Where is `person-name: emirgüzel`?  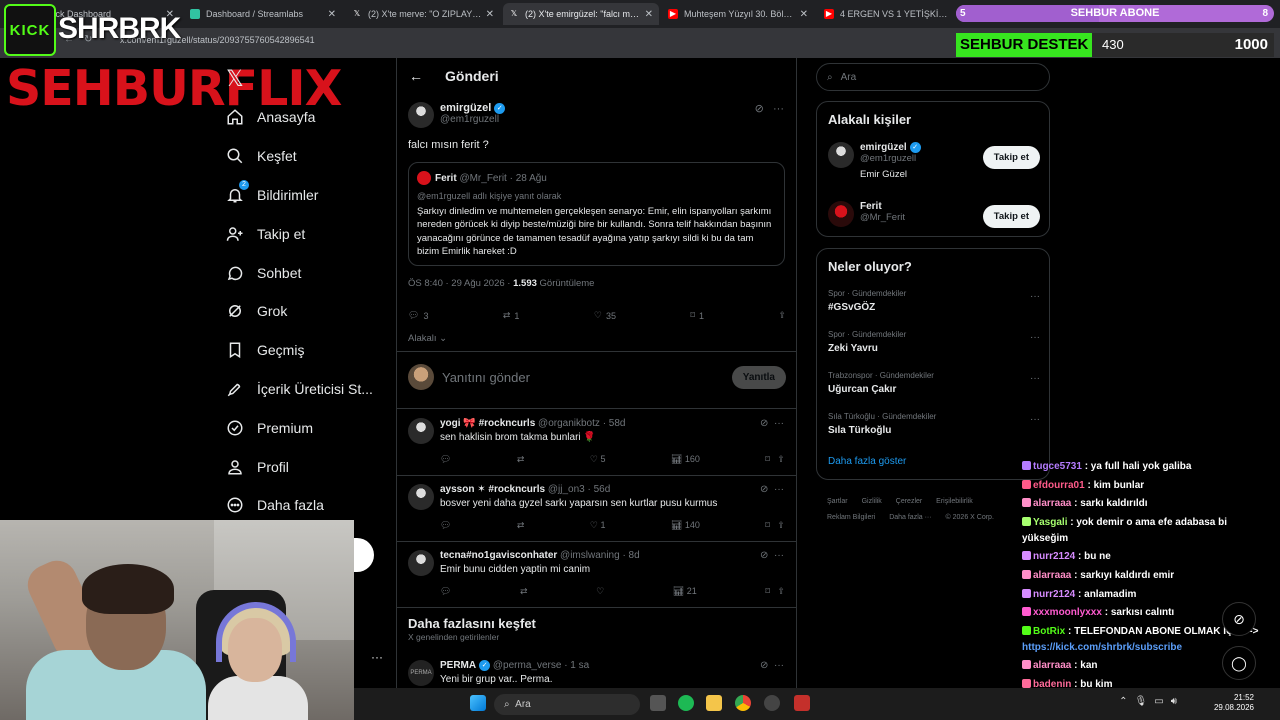 person-name: emirgüzel is located at coordinates (883, 147).